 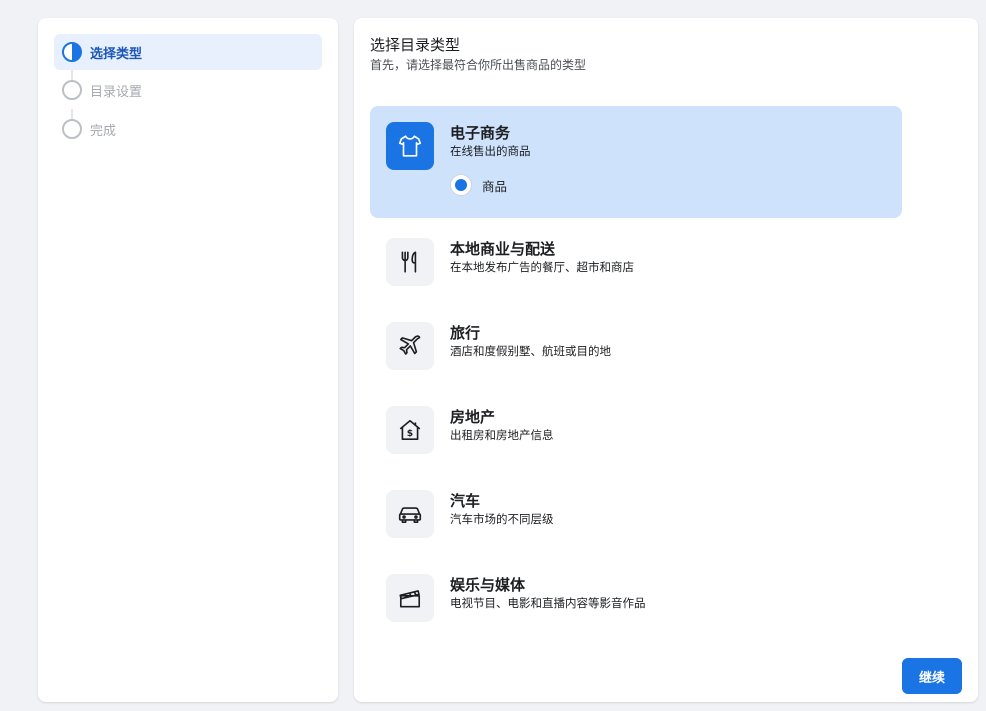 What do you see at coordinates (410, 514) in the screenshot?
I see `car-icon` at bounding box center [410, 514].